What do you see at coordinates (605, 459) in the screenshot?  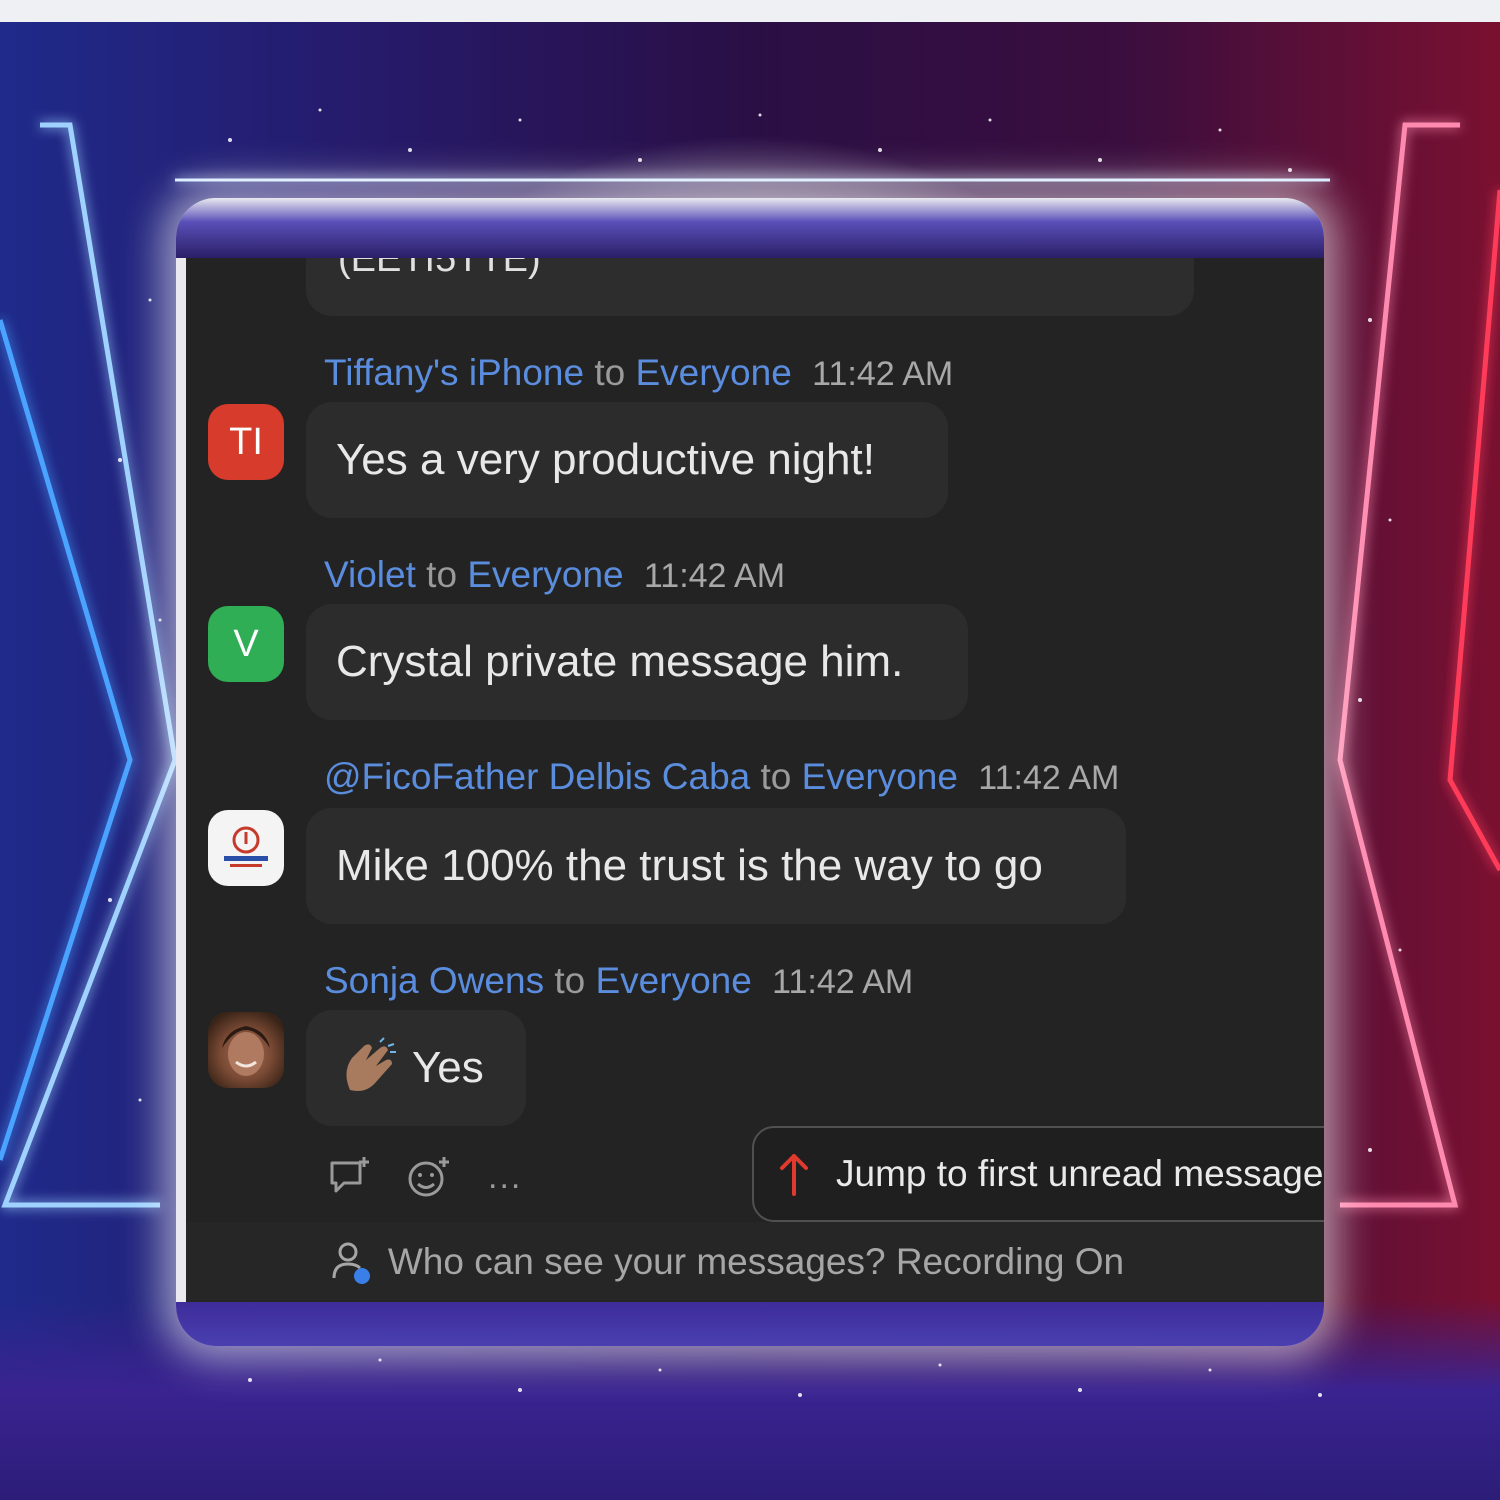 I see `message-text: Yes a very productive night!` at bounding box center [605, 459].